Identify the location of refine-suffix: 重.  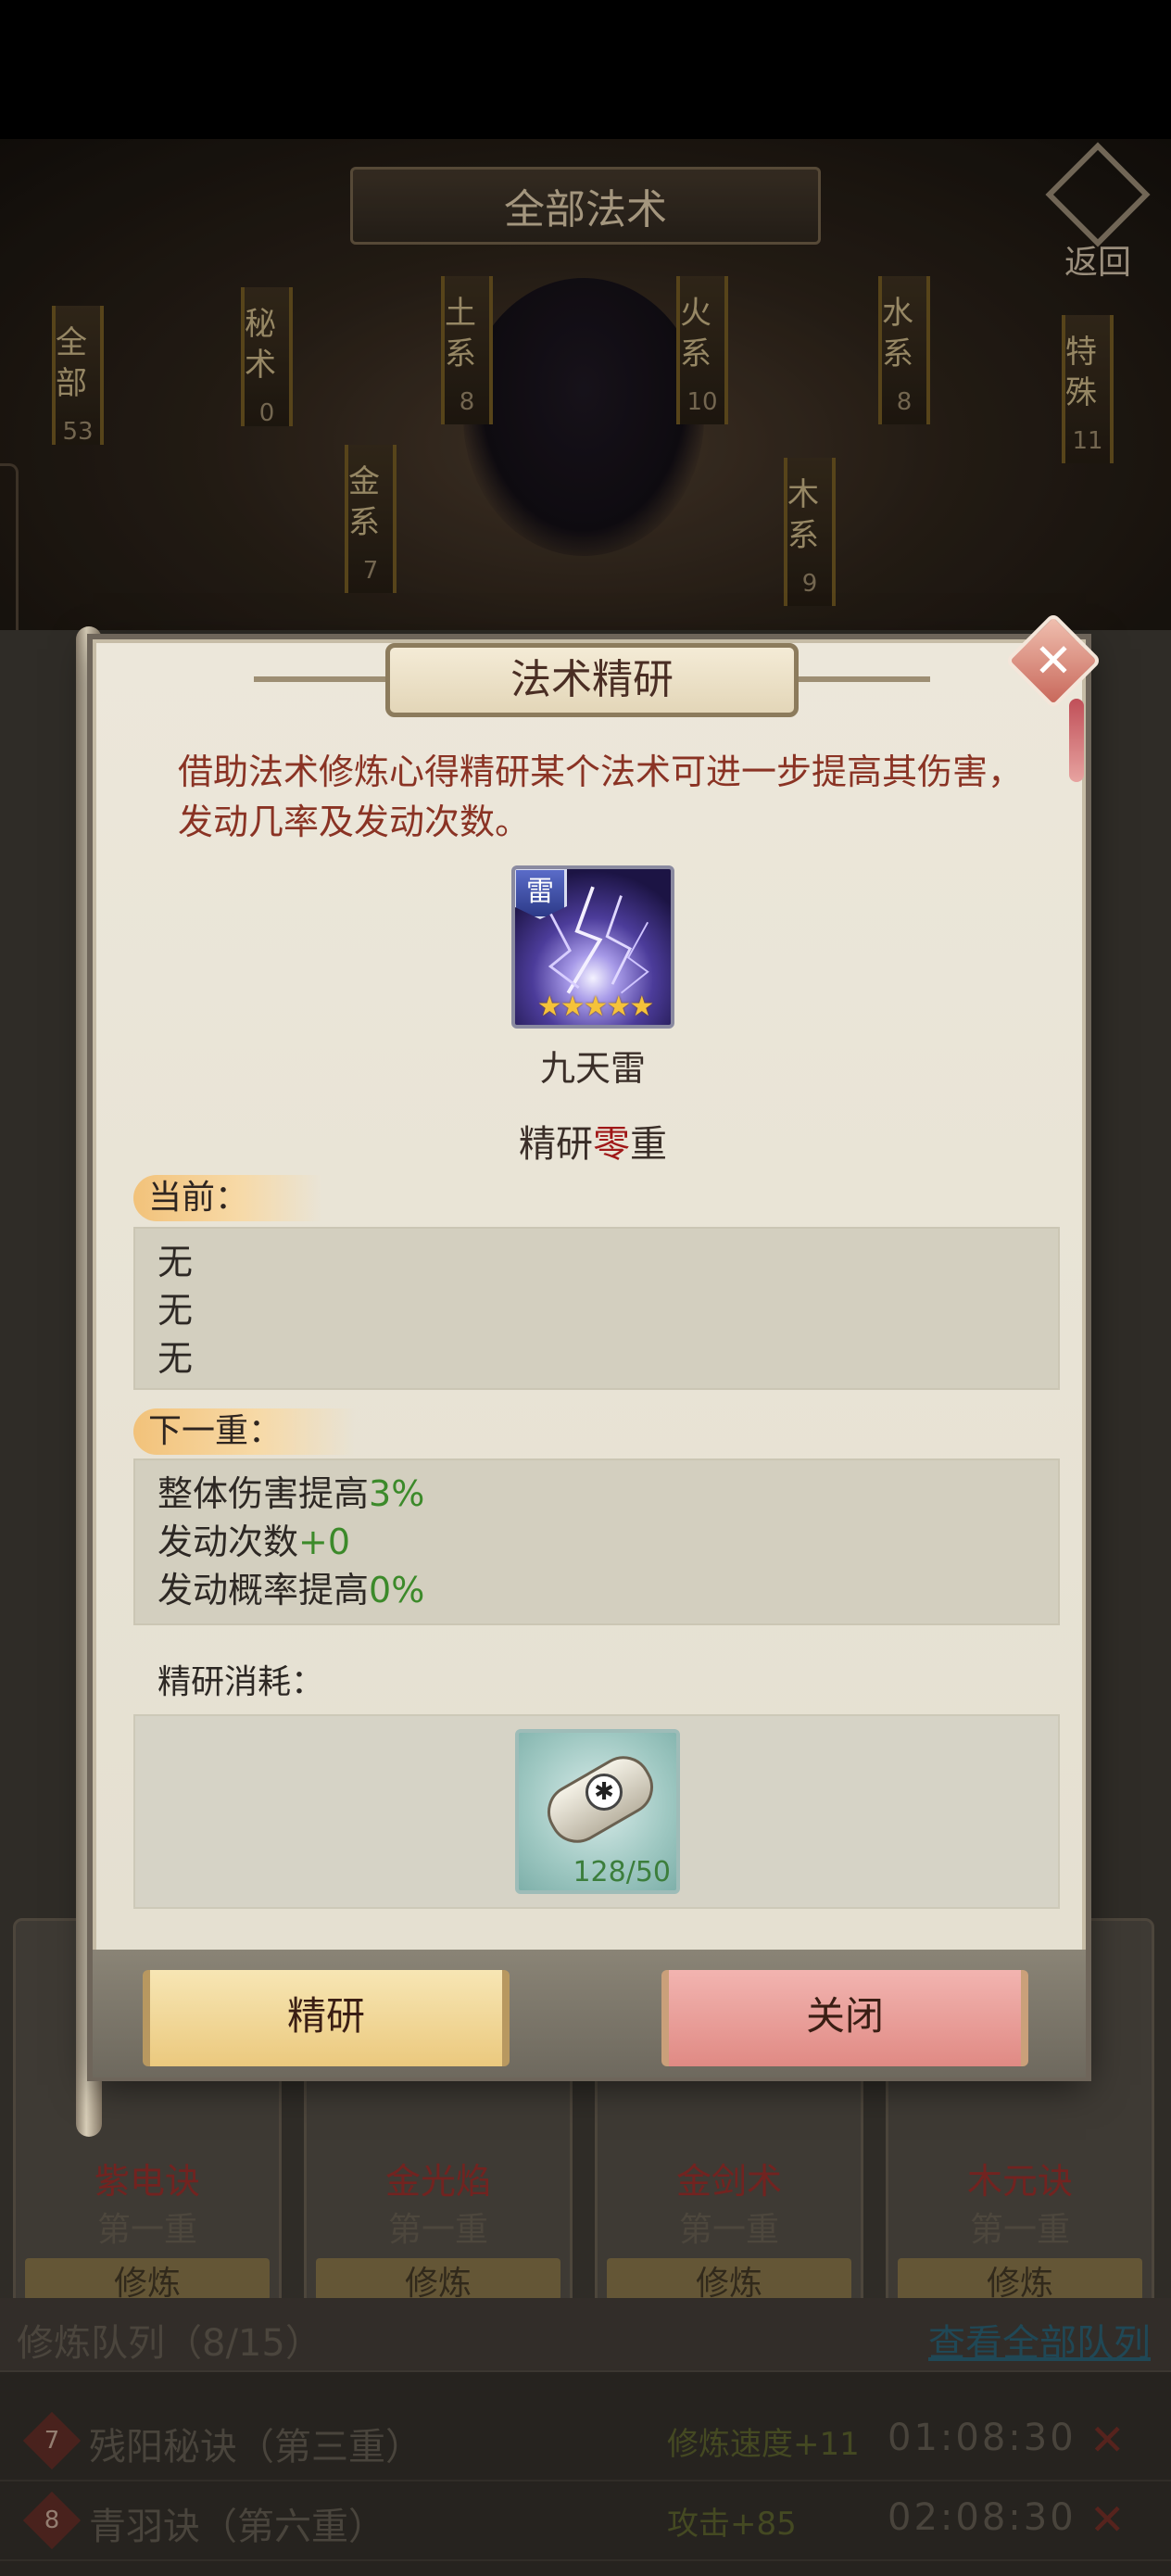
(649, 1144).